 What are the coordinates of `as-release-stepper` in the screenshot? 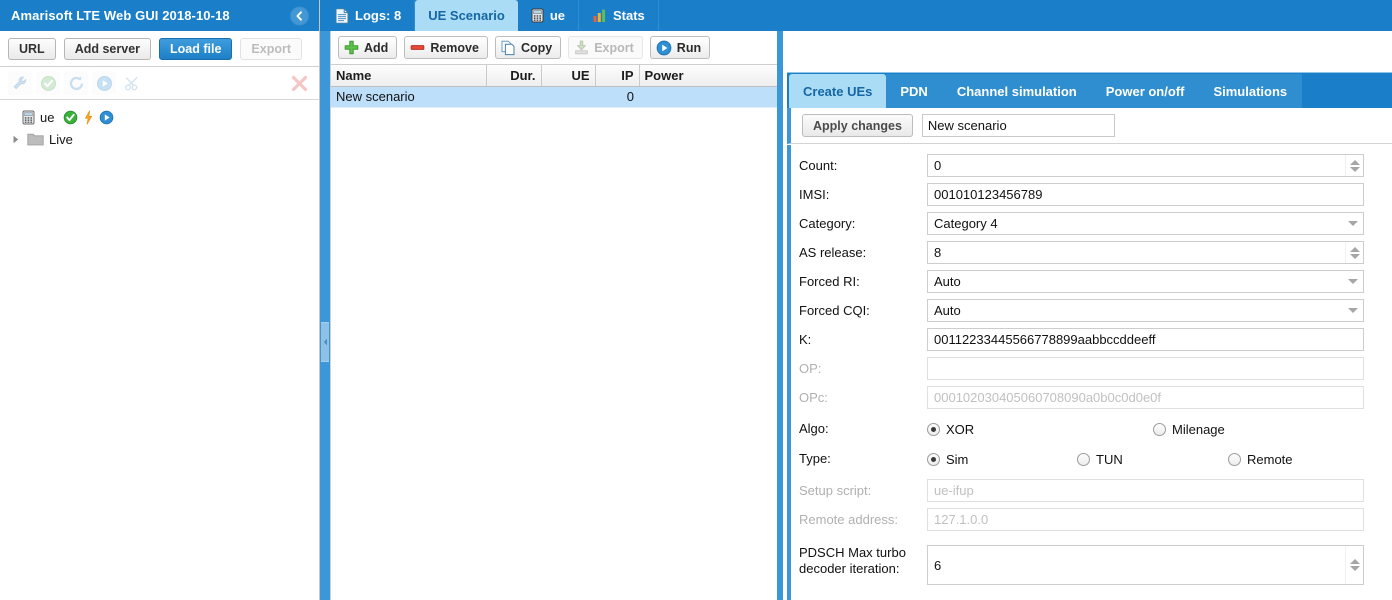 It's located at (1354, 252).